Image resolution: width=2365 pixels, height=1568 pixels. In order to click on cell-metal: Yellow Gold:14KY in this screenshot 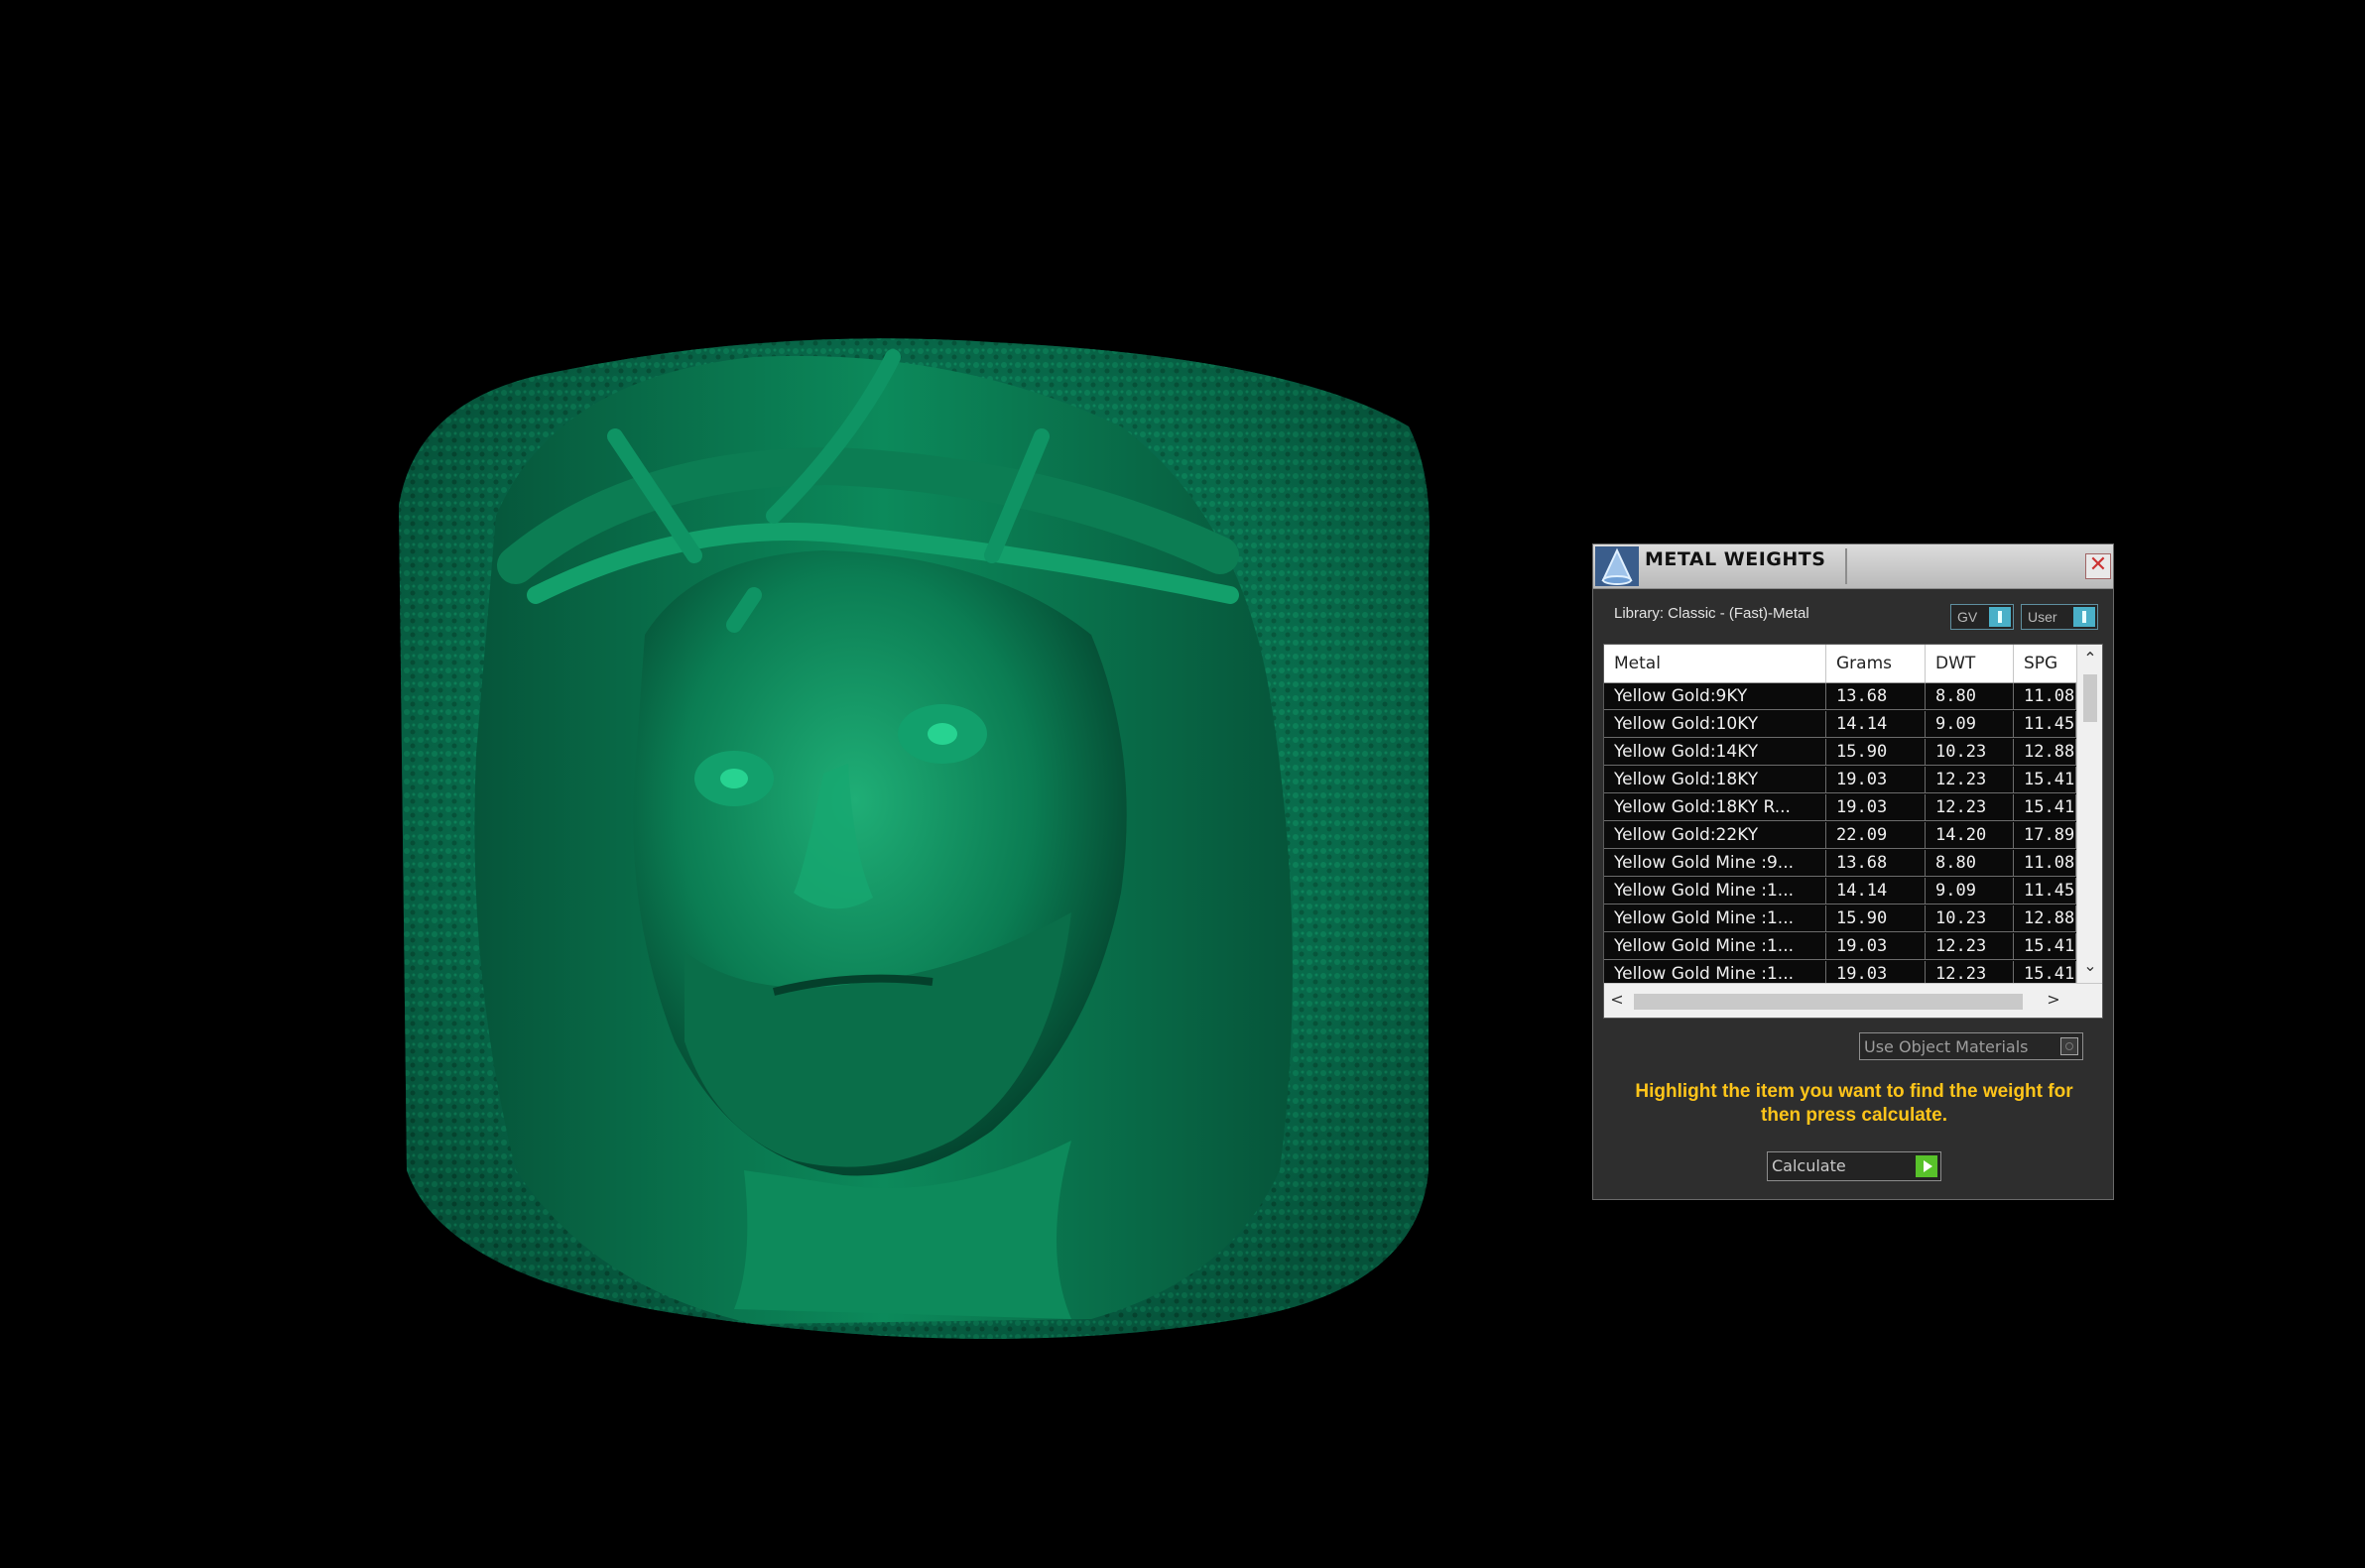, I will do `click(1715, 752)`.